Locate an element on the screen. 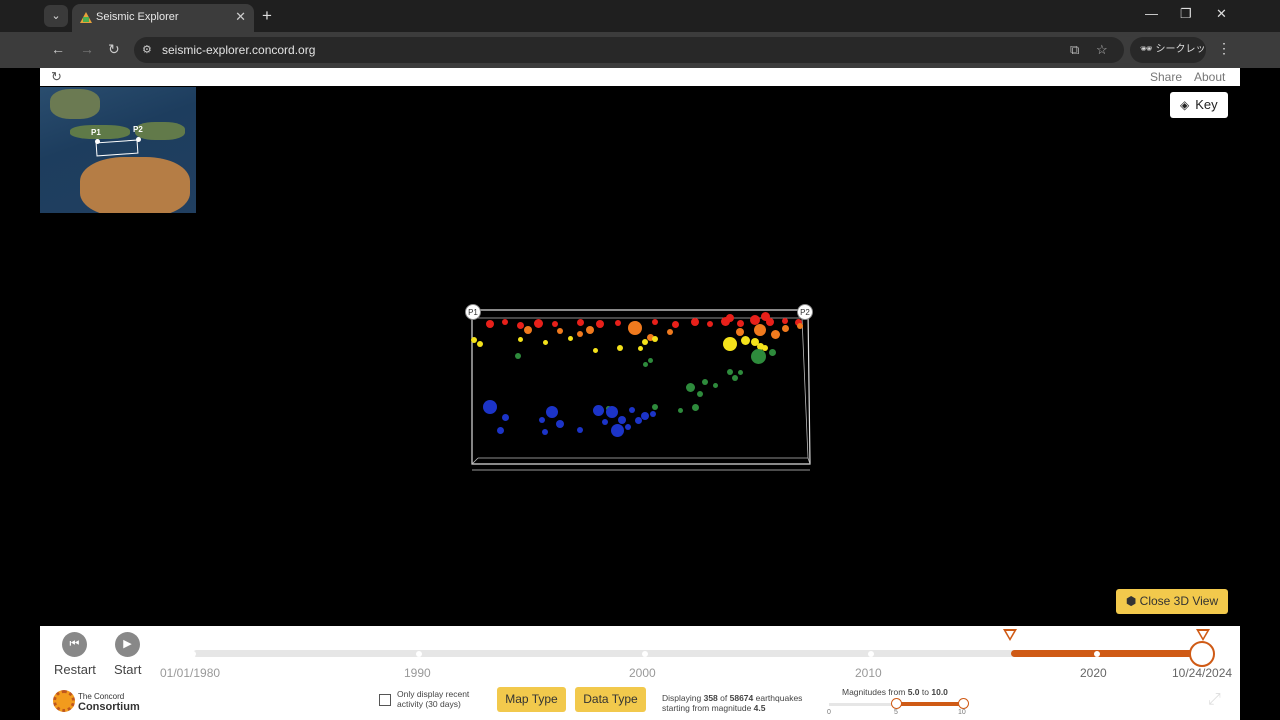  bookmark-star-icon: ☆ is located at coordinates (1102, 50).